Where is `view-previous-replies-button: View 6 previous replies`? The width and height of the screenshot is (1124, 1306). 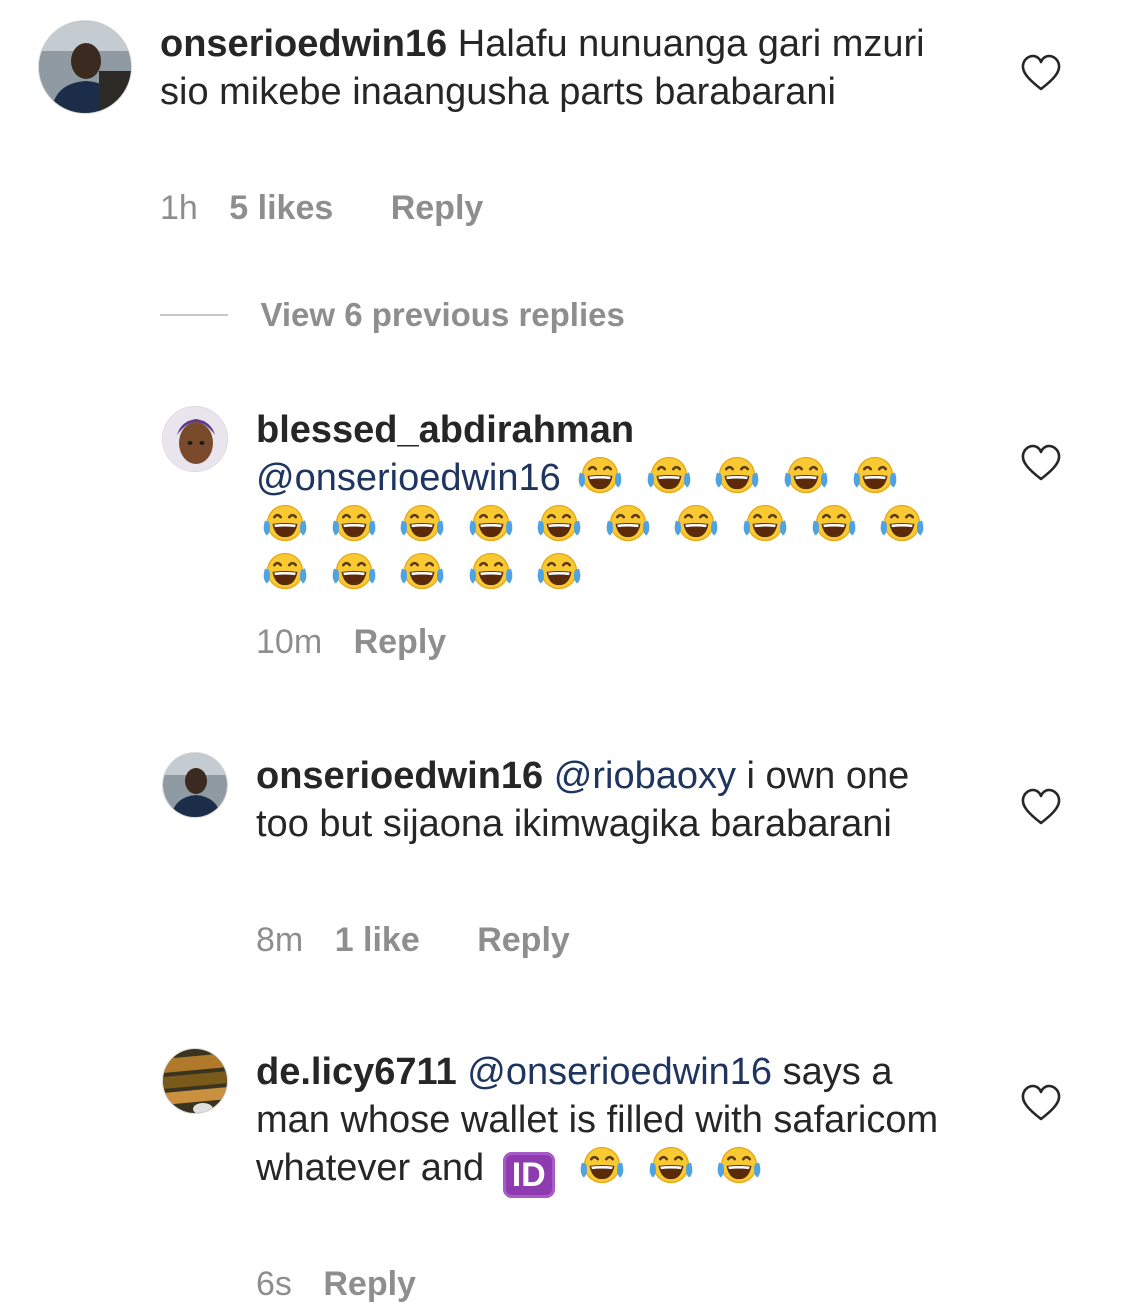
view-previous-replies-button: View 6 previous replies is located at coordinates (392, 318).